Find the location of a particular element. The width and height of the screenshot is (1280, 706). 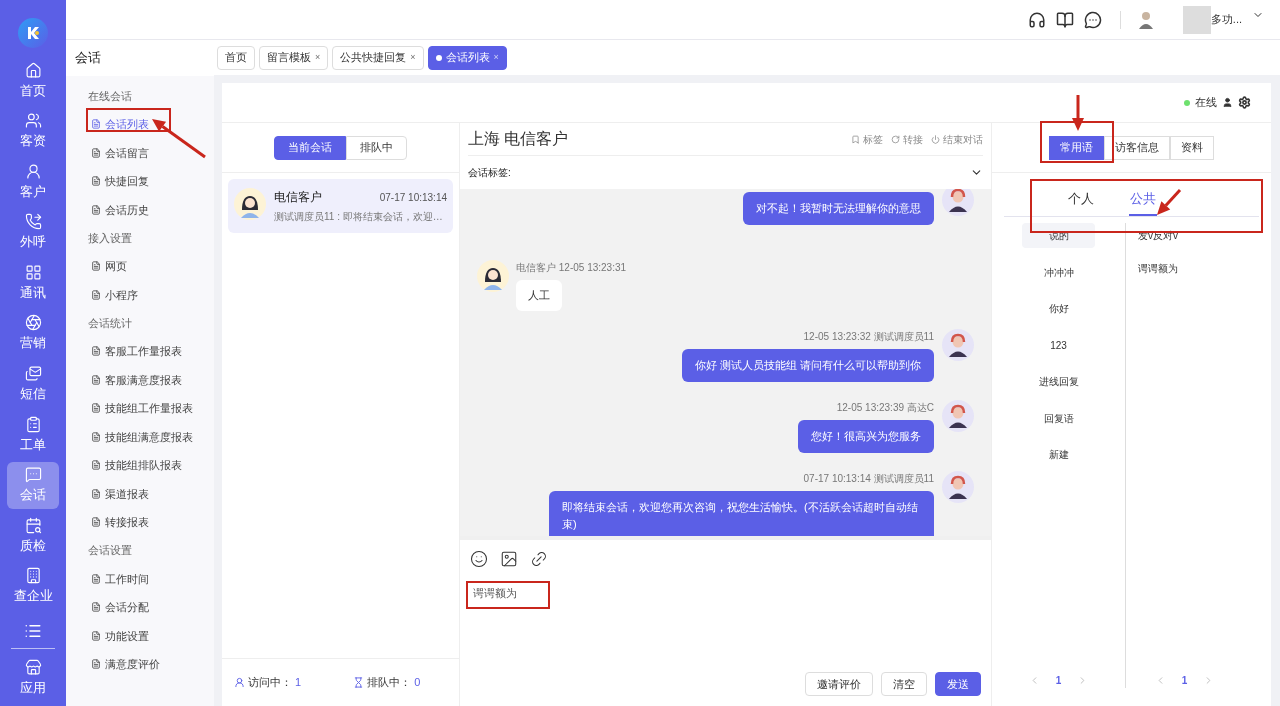

sidebar-item: 转接报表 is located at coordinates (151, 522).